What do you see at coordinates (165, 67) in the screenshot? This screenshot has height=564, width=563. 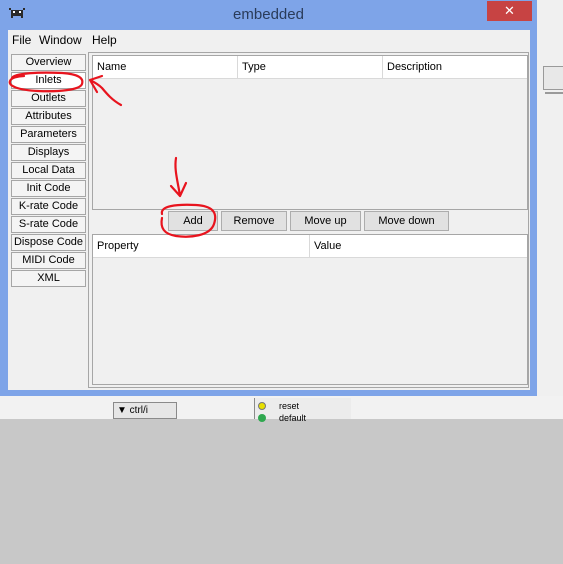 I see `column-header-name: Name` at bounding box center [165, 67].